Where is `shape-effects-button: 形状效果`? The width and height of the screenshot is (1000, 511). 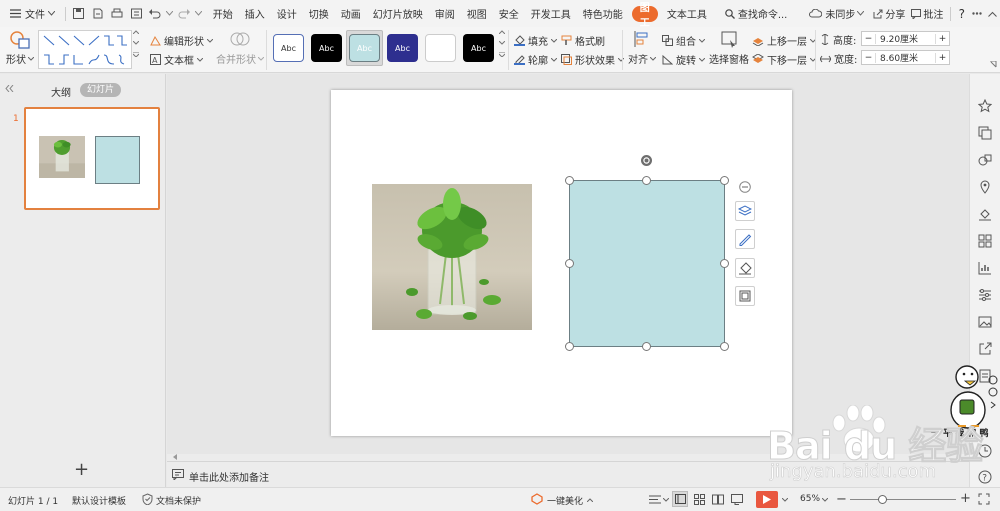
shape-effects-button: 形状效果 is located at coordinates (592, 59).